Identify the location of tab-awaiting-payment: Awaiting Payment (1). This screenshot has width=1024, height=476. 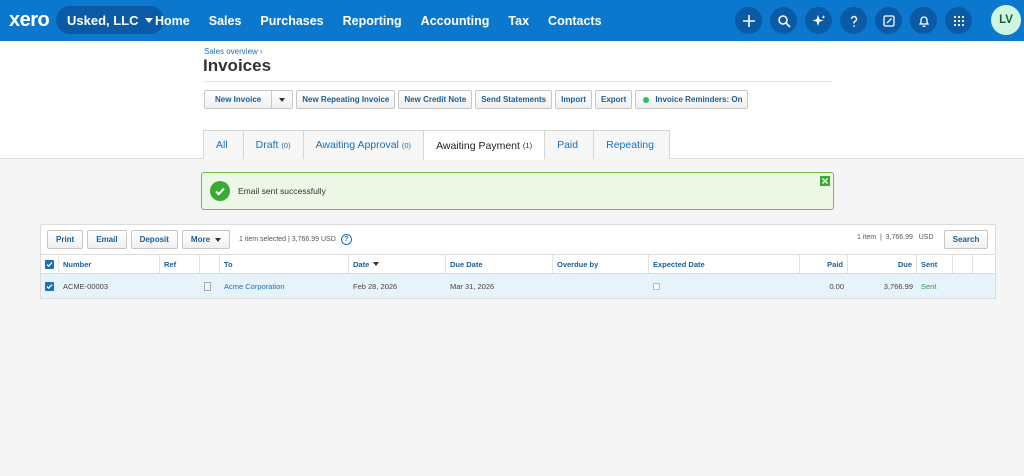
(484, 145).